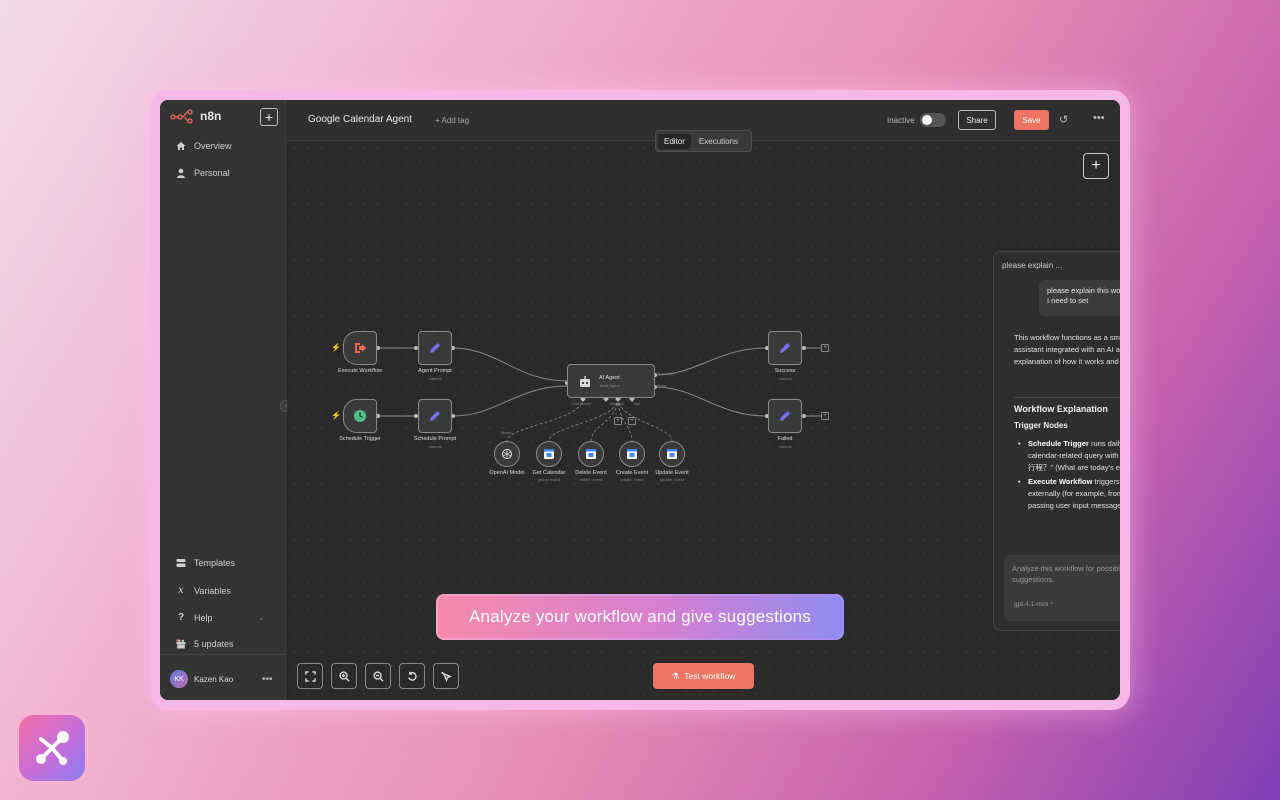  What do you see at coordinates (901, 120) in the screenshot?
I see `status-label: Inactive` at bounding box center [901, 120].